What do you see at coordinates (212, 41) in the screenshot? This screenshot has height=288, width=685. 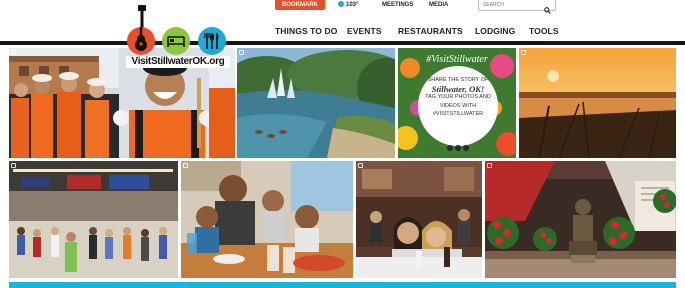 I see `food-icon` at bounding box center [212, 41].